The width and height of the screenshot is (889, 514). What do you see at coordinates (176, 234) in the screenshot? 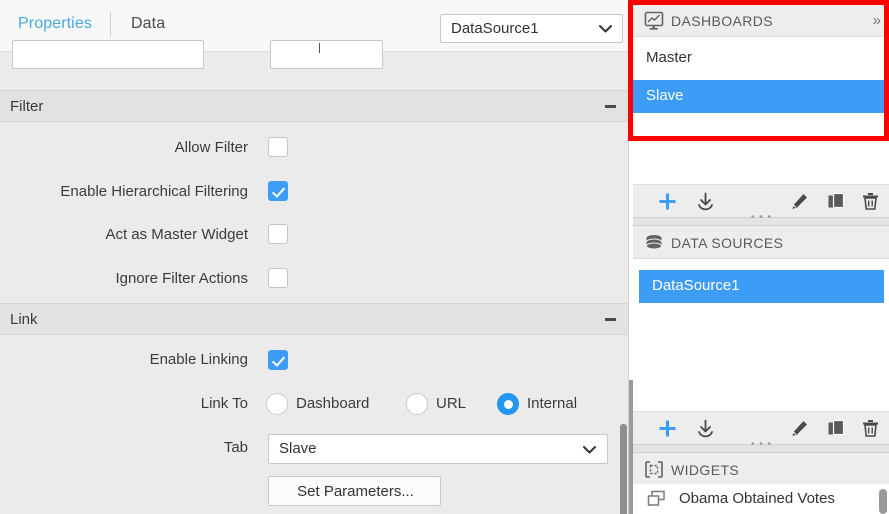
I see `label-act-as-master-widget: Act as Master Widget` at bounding box center [176, 234].